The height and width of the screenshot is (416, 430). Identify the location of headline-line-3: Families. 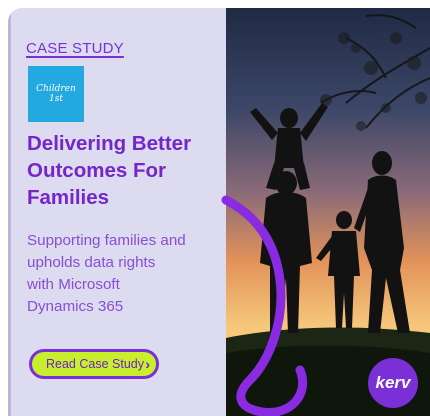
(68, 197).